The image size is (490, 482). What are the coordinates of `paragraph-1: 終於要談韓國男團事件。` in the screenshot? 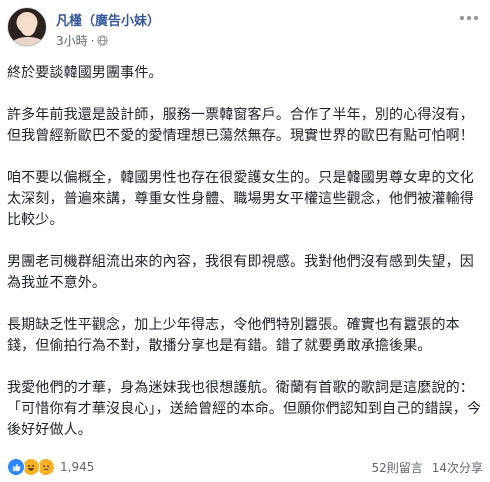 It's located at (85, 73).